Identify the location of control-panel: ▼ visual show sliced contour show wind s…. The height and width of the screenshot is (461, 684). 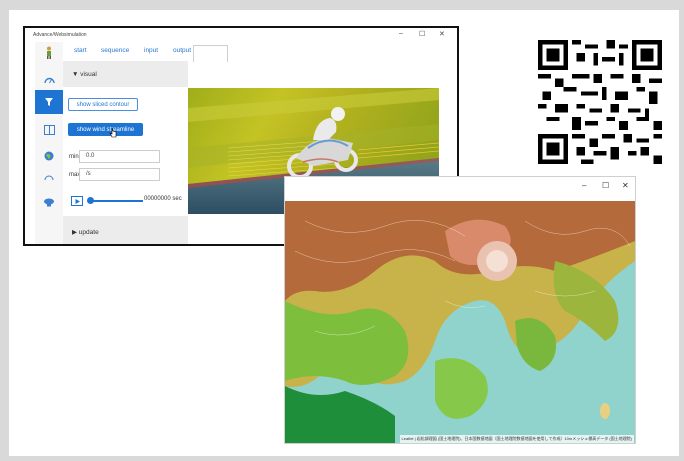
(125, 152).